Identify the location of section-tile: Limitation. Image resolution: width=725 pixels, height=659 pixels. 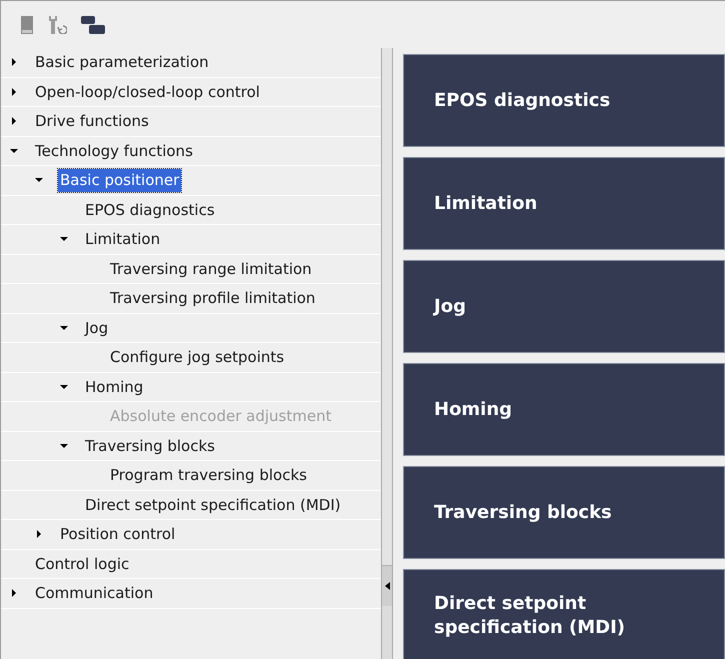
(564, 203).